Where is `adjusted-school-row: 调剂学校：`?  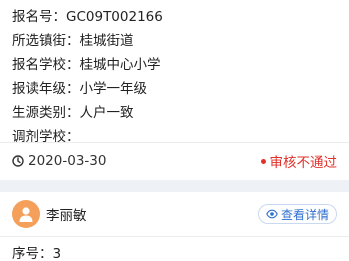 adjusted-school-row: 调剂学校： is located at coordinates (180, 137).